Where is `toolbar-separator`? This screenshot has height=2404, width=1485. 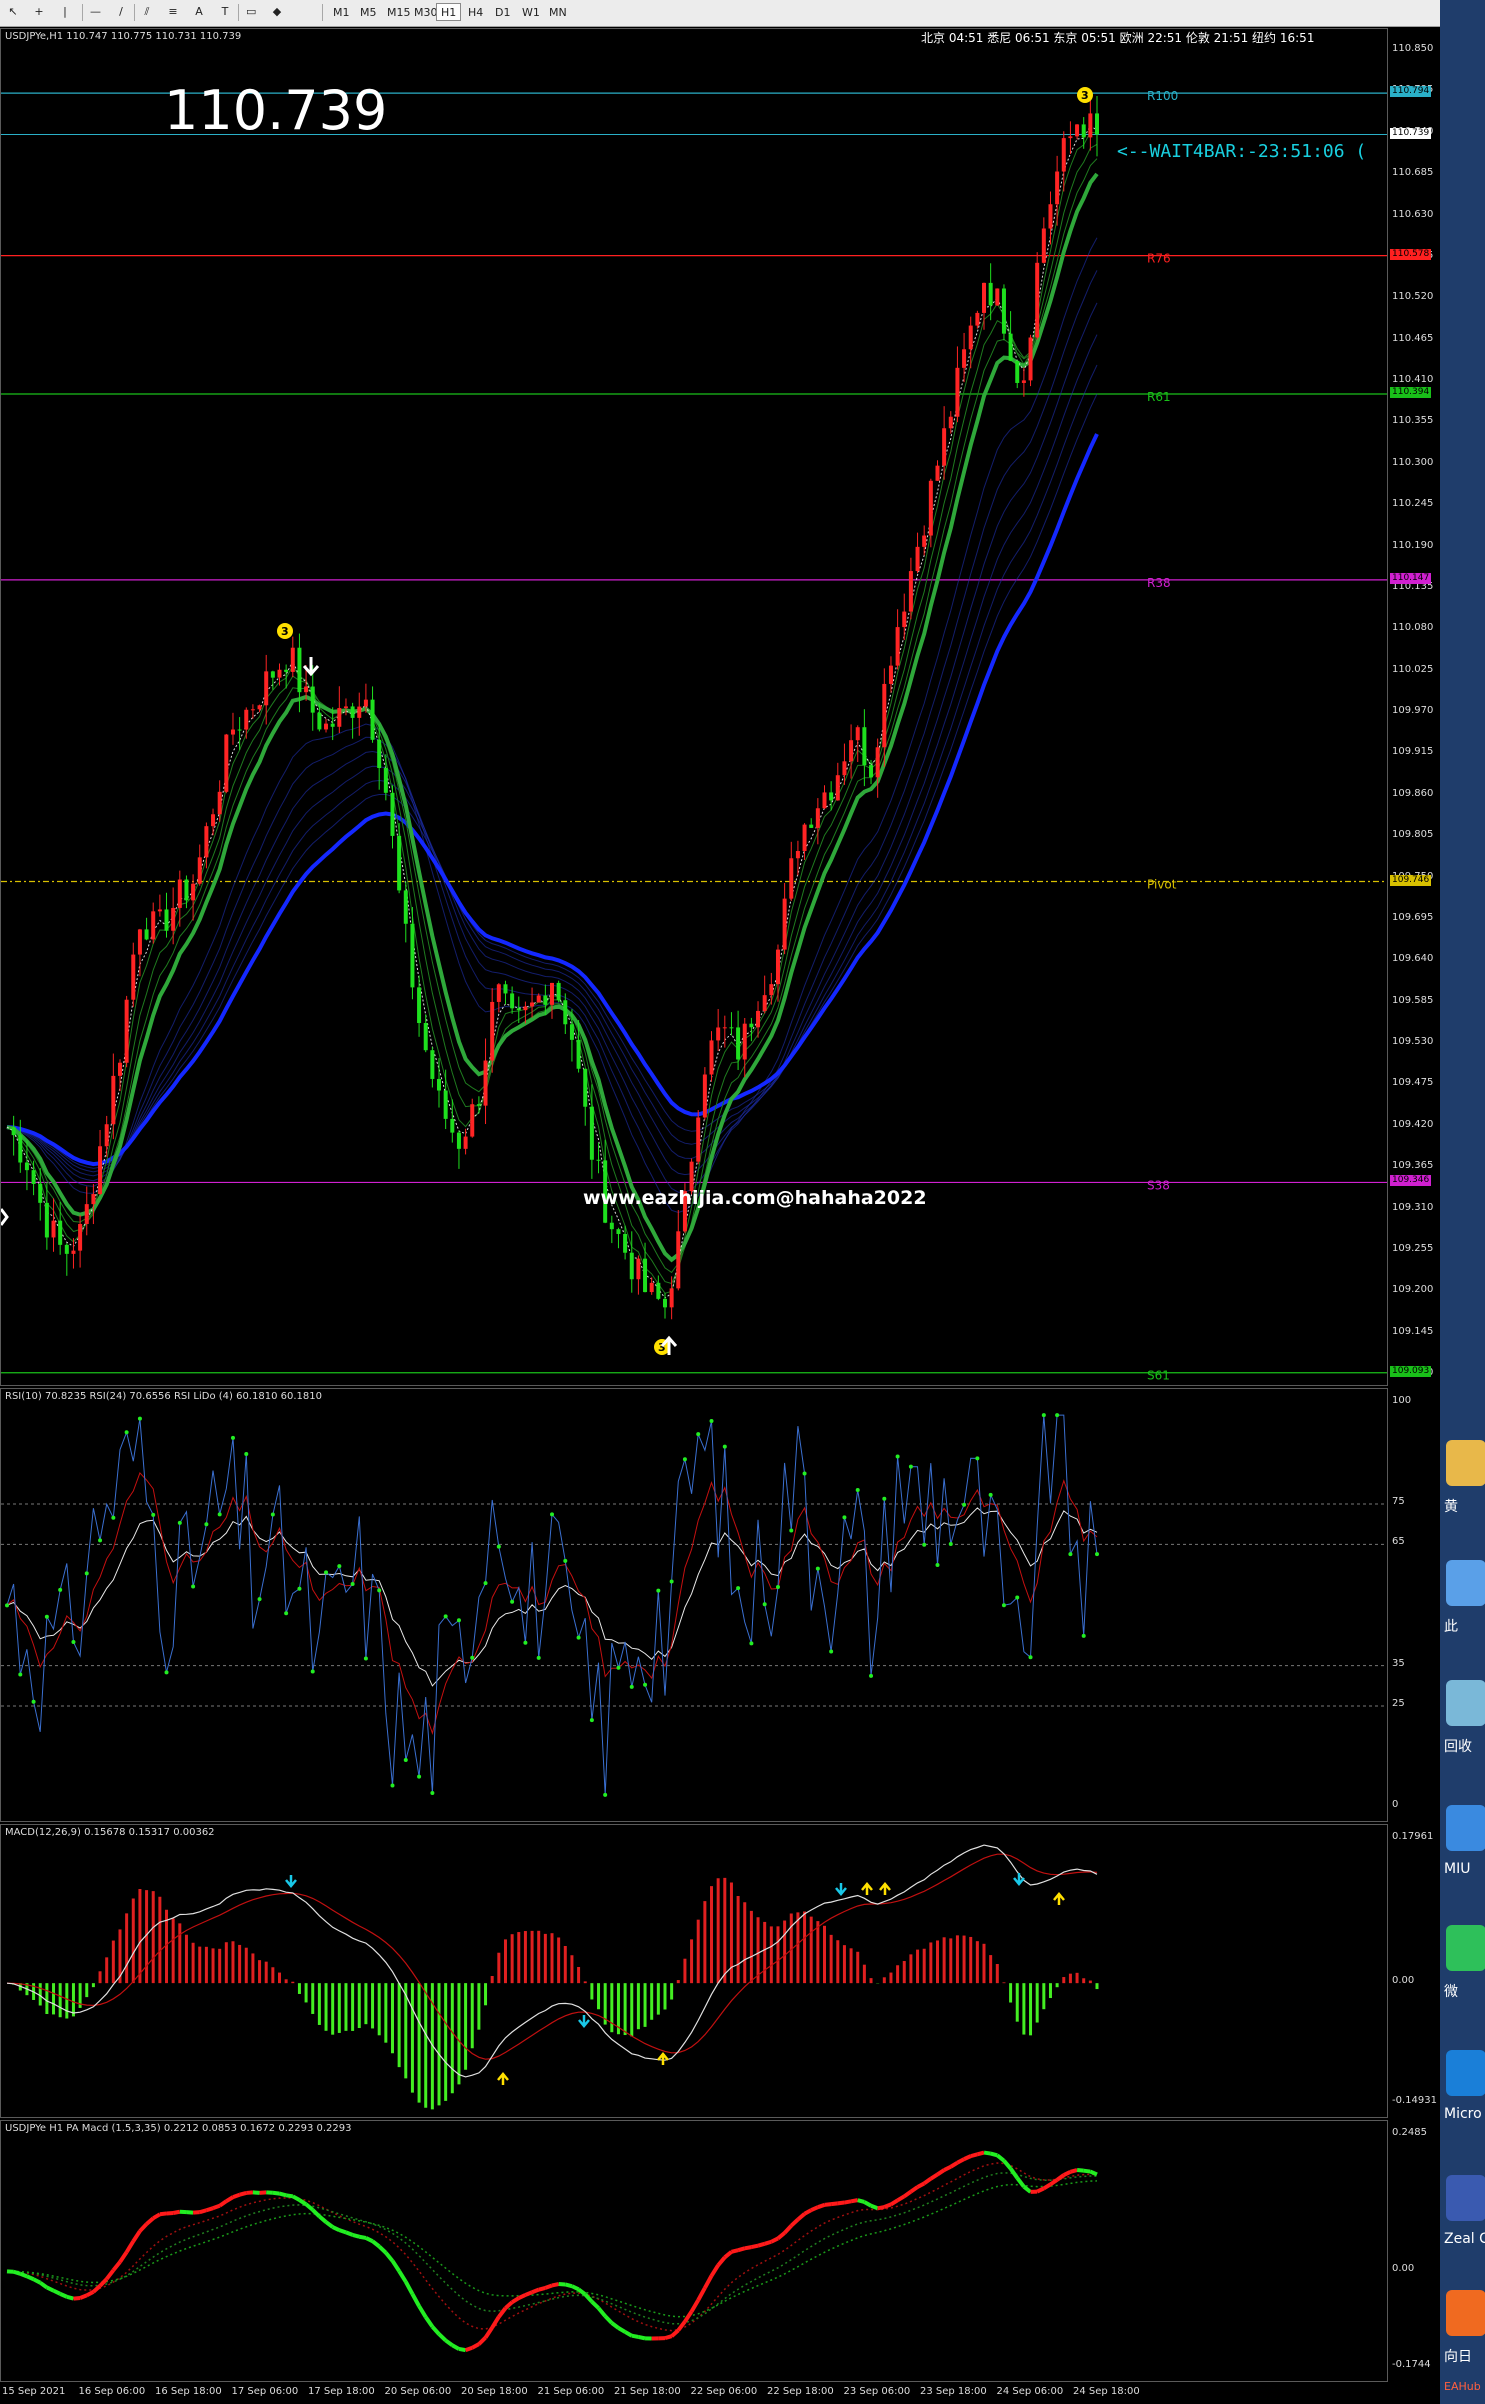 toolbar-separator is located at coordinates (322, 12).